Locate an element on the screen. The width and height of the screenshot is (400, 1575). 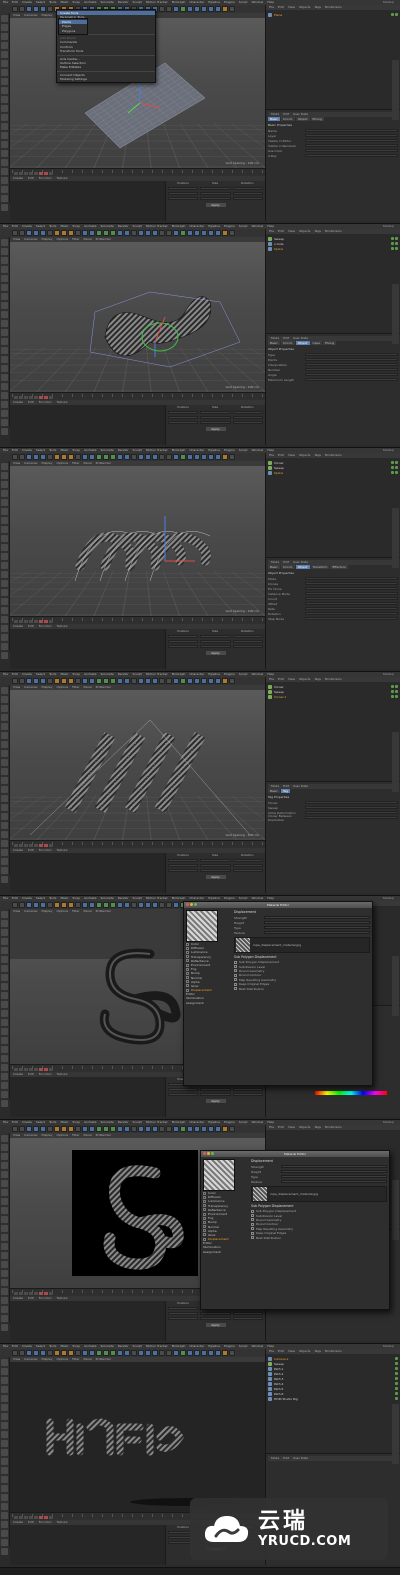
apply-button: Apply is located at coordinates (215, 653).